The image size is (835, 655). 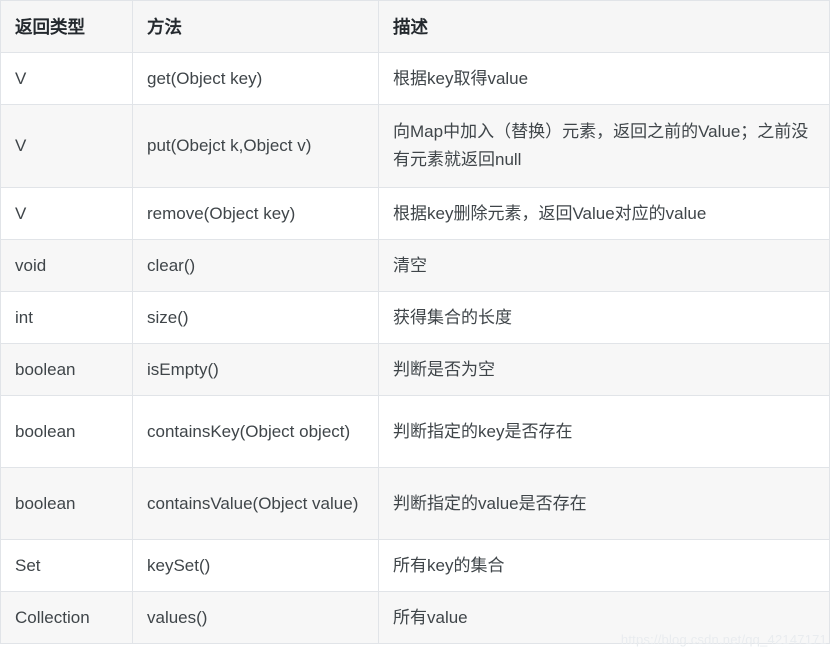 I want to click on cell-description: 判断指定的key是否存在, so click(x=604, y=431).